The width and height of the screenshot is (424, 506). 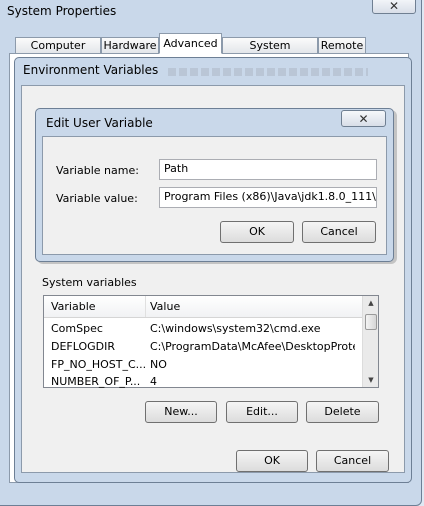 I want to click on row-variable: DEFLOGDIR, so click(x=83, y=346).